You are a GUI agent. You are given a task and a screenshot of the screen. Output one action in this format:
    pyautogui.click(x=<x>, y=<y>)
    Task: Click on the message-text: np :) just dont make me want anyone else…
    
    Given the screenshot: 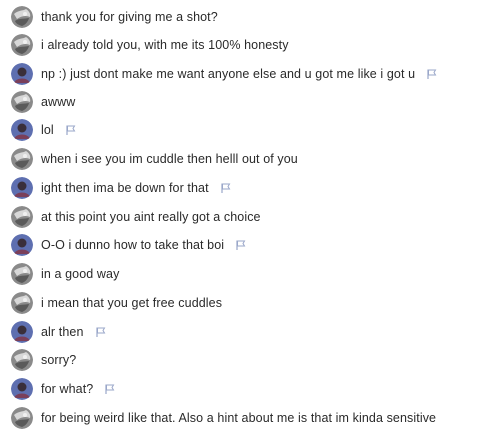 What is the action you would take?
    pyautogui.click(x=228, y=74)
    